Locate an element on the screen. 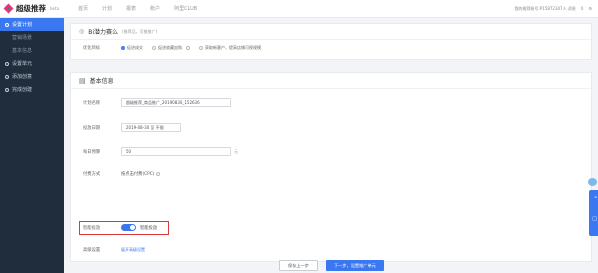  smart-row: 智能投放 智能投放 is located at coordinates (120, 227).